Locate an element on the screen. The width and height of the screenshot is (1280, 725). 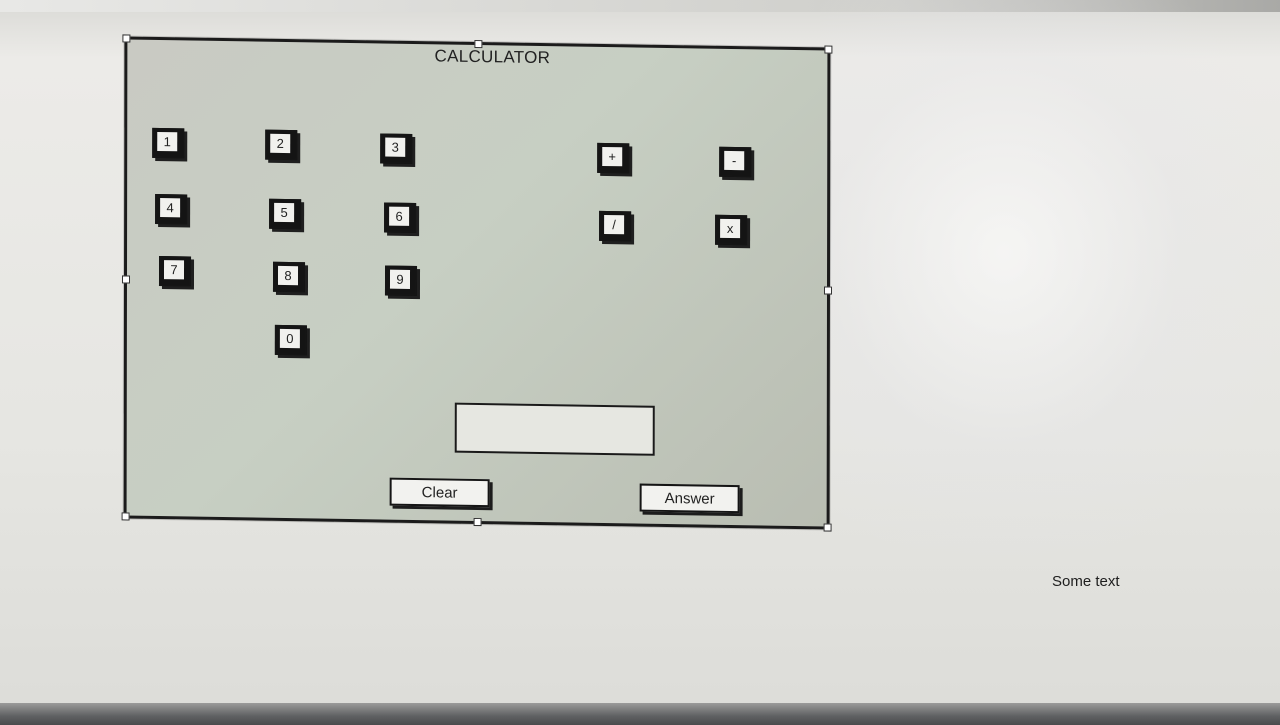
key-add: + is located at coordinates (613, 158).